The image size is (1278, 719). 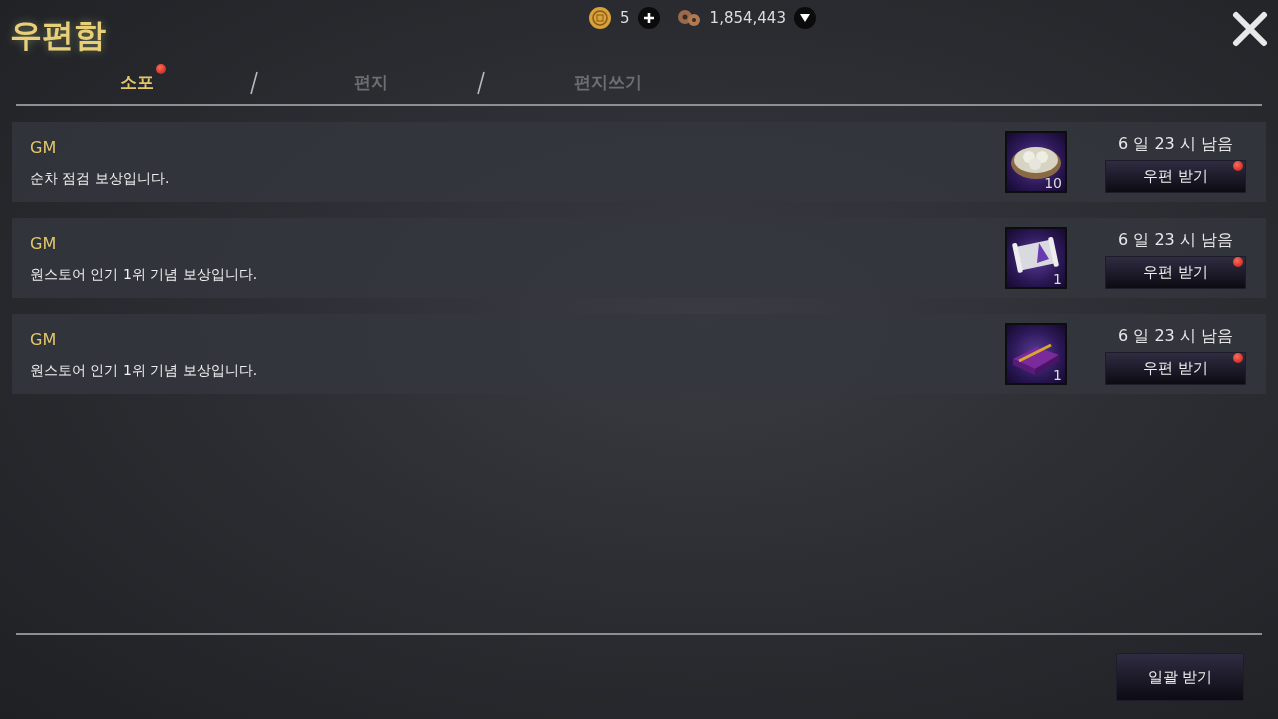 What do you see at coordinates (1180, 677) in the screenshot?
I see `claim-all-button: 일괄 받기` at bounding box center [1180, 677].